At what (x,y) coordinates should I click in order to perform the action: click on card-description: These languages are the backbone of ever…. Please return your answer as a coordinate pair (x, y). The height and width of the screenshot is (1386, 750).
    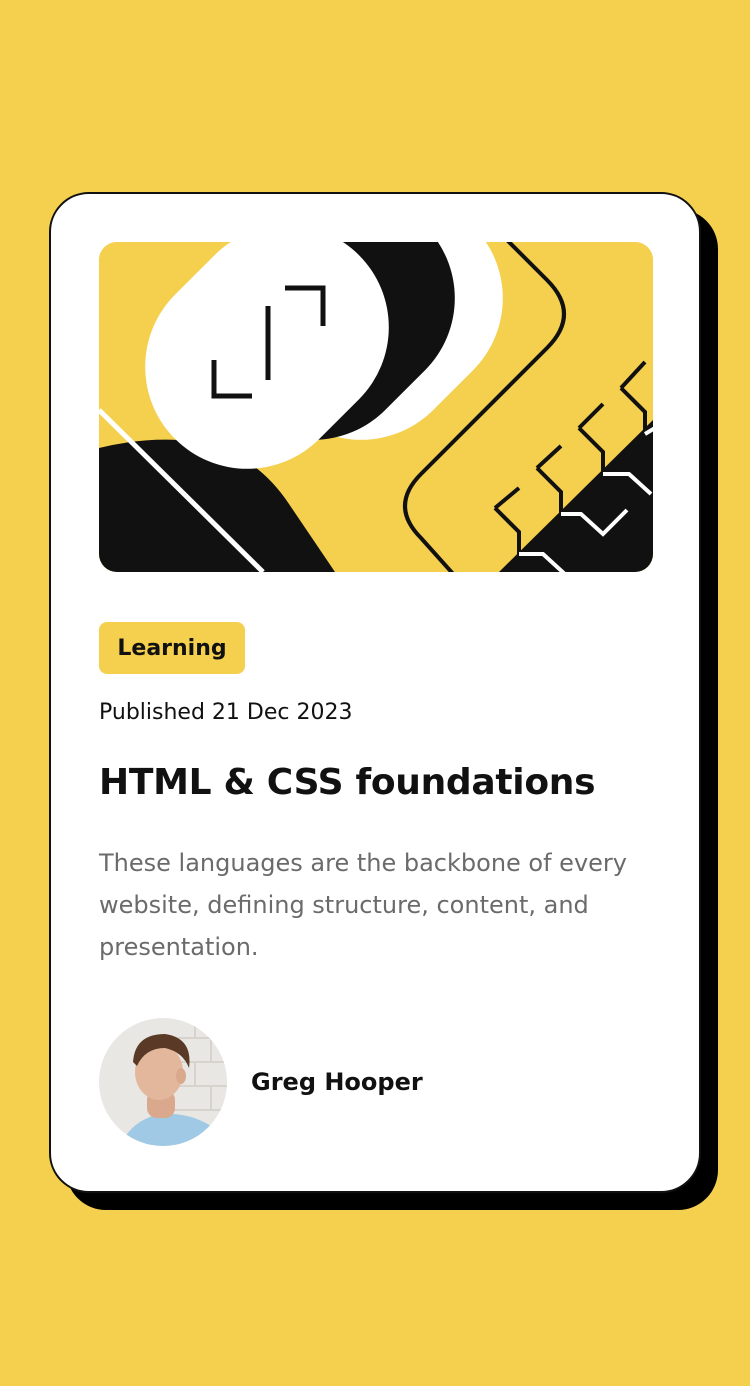
    Looking at the image, I should click on (363, 905).